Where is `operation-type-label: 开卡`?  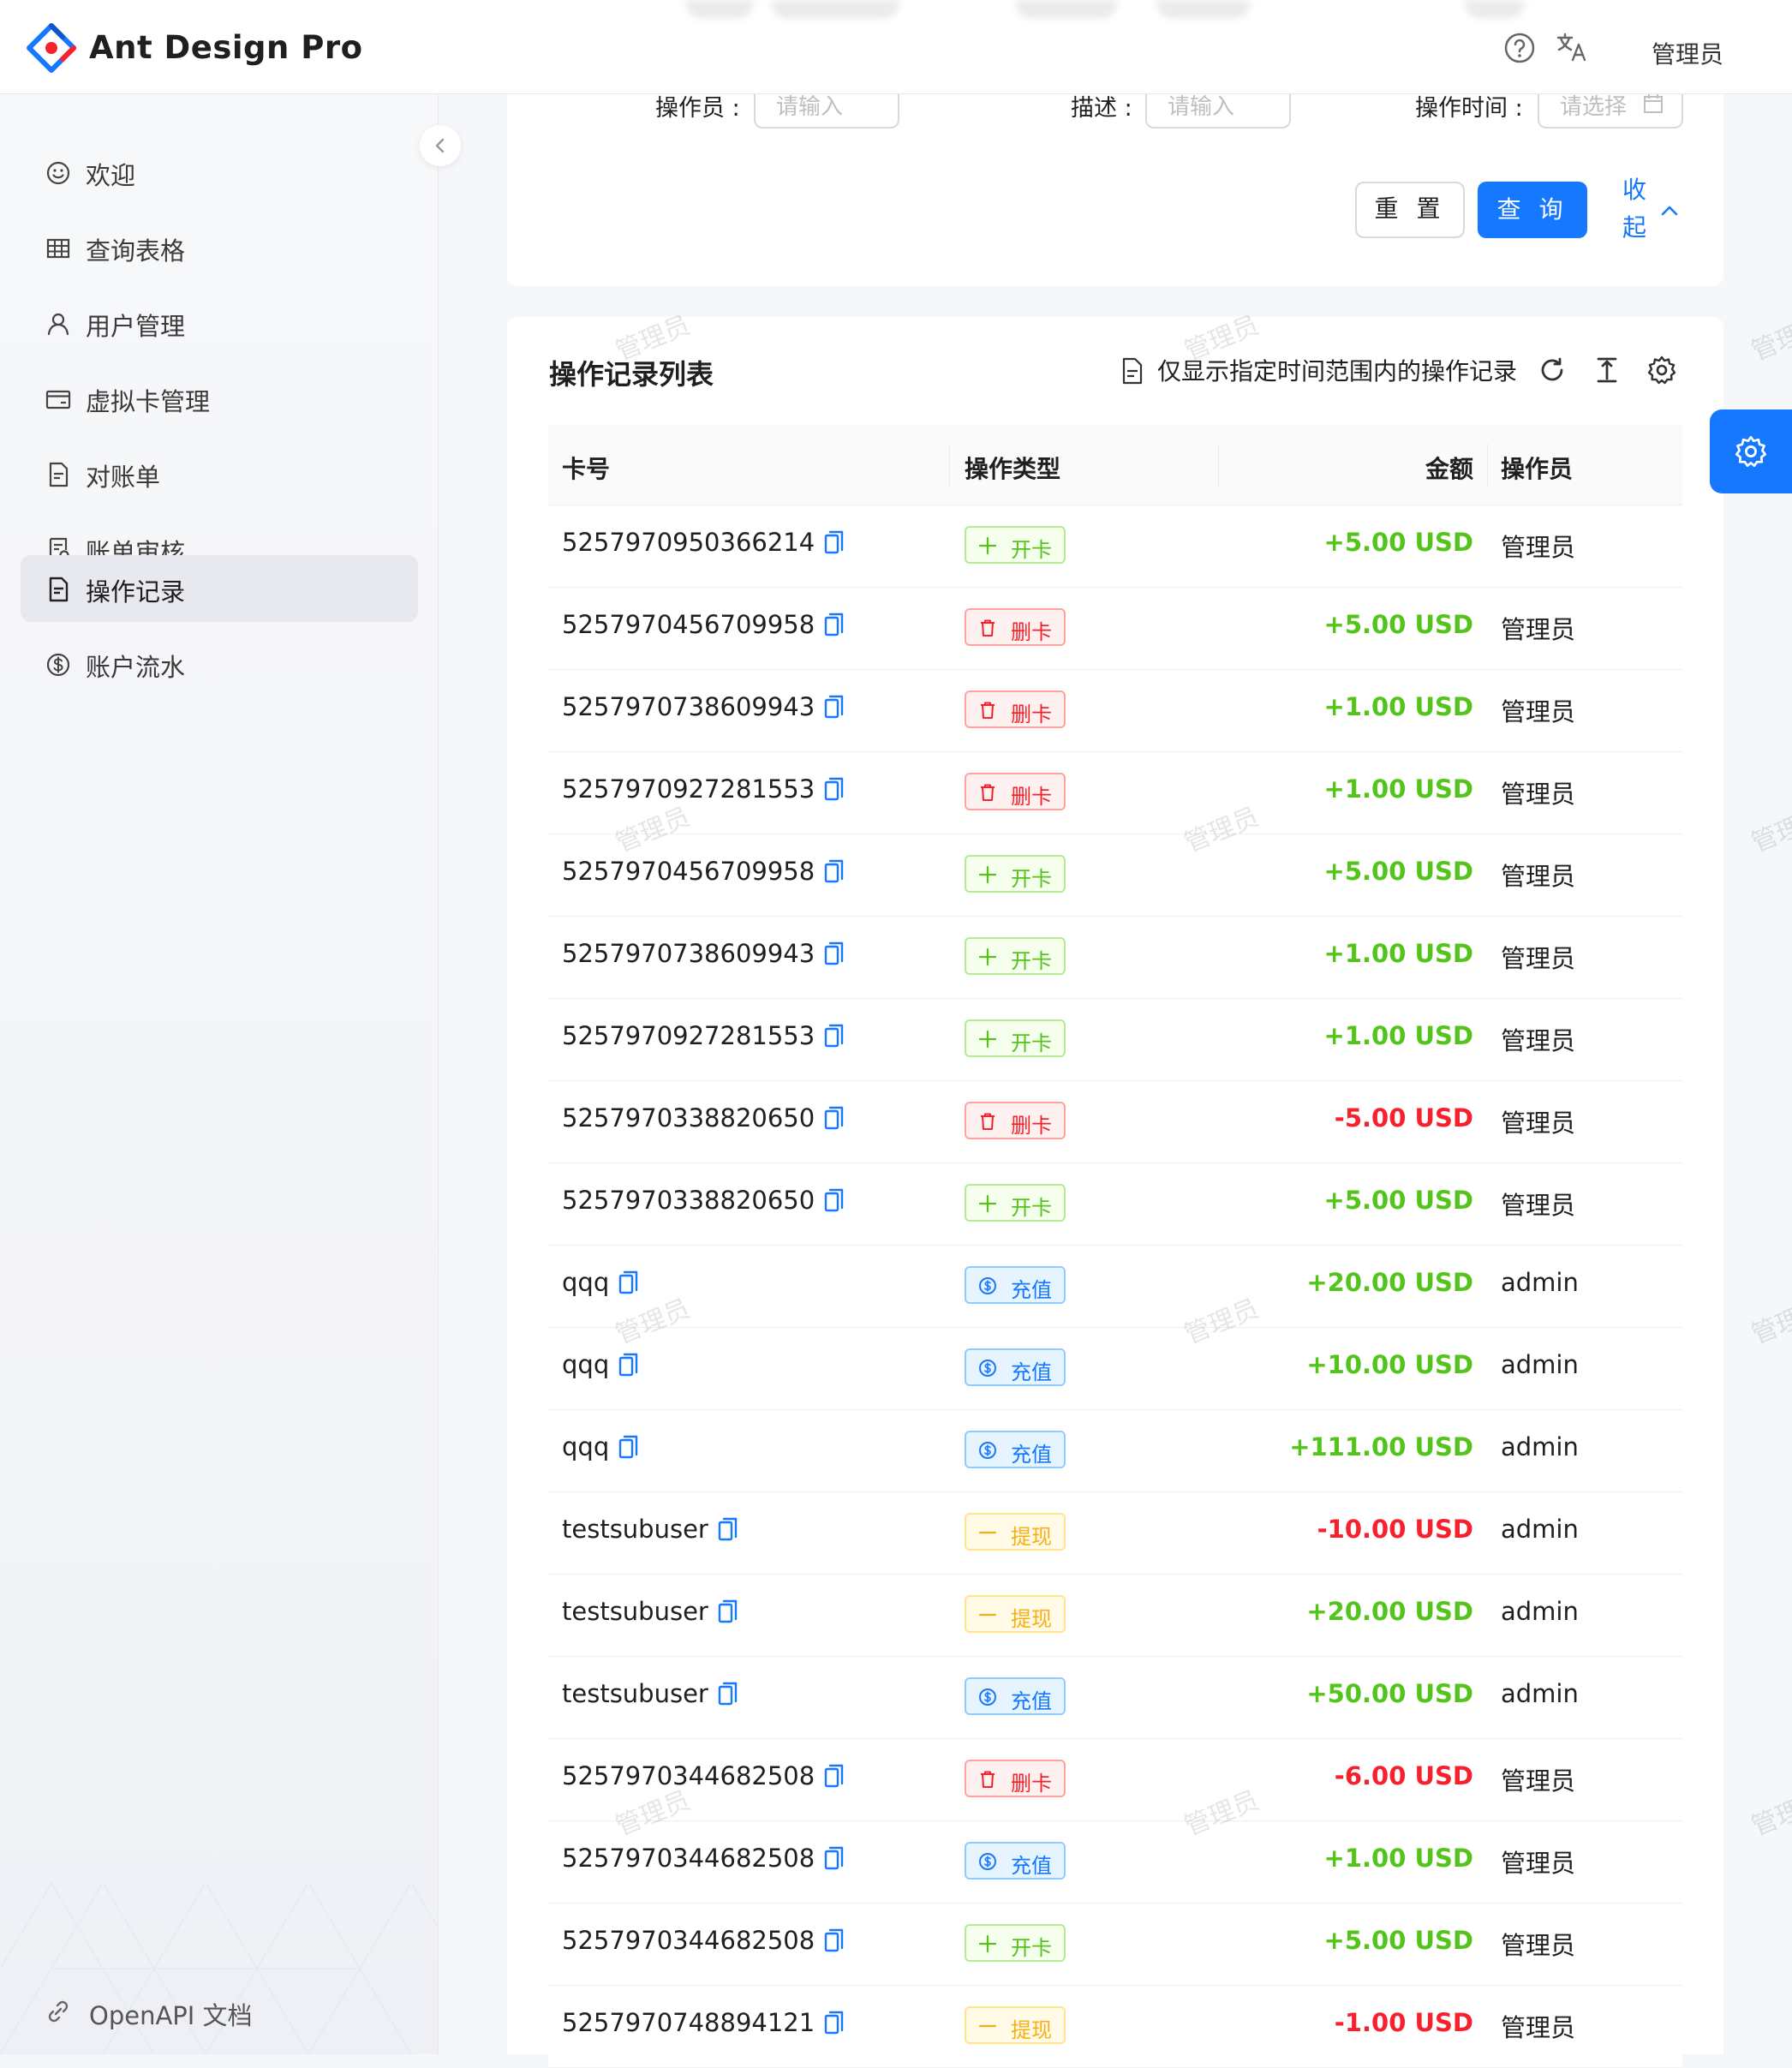 operation-type-label: 开卡 is located at coordinates (1031, 550).